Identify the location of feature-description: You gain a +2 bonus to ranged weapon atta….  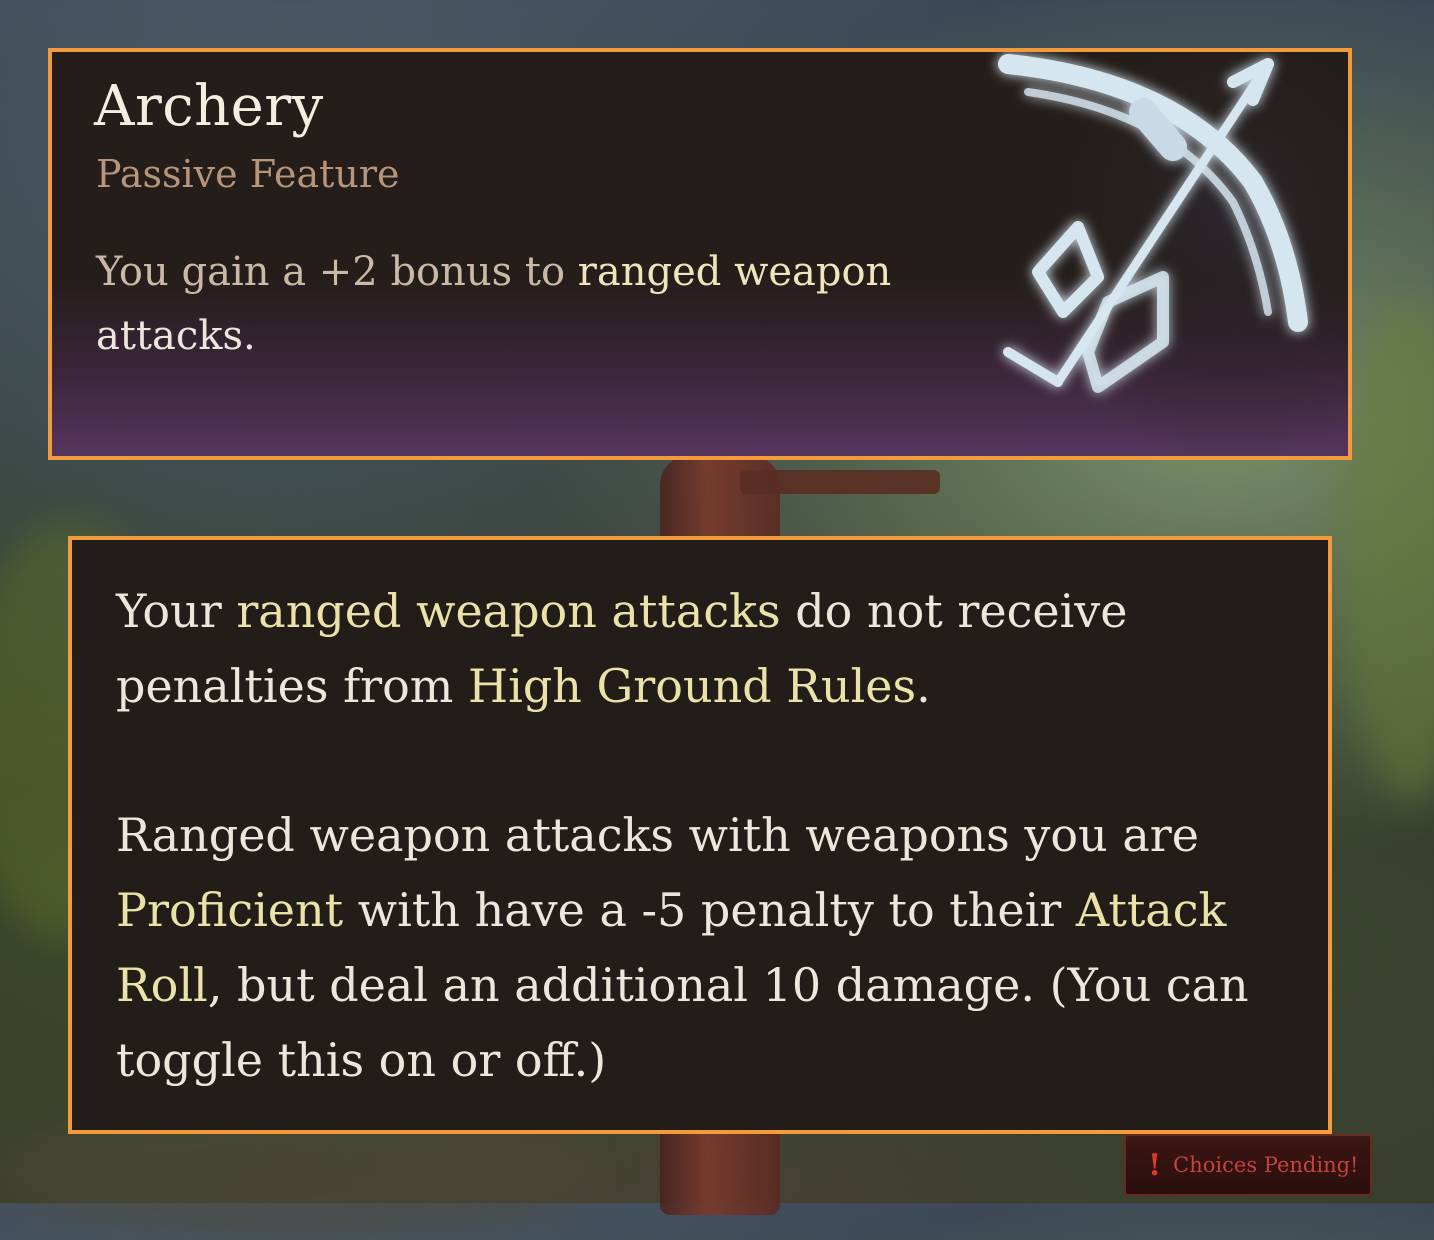
(496, 304).